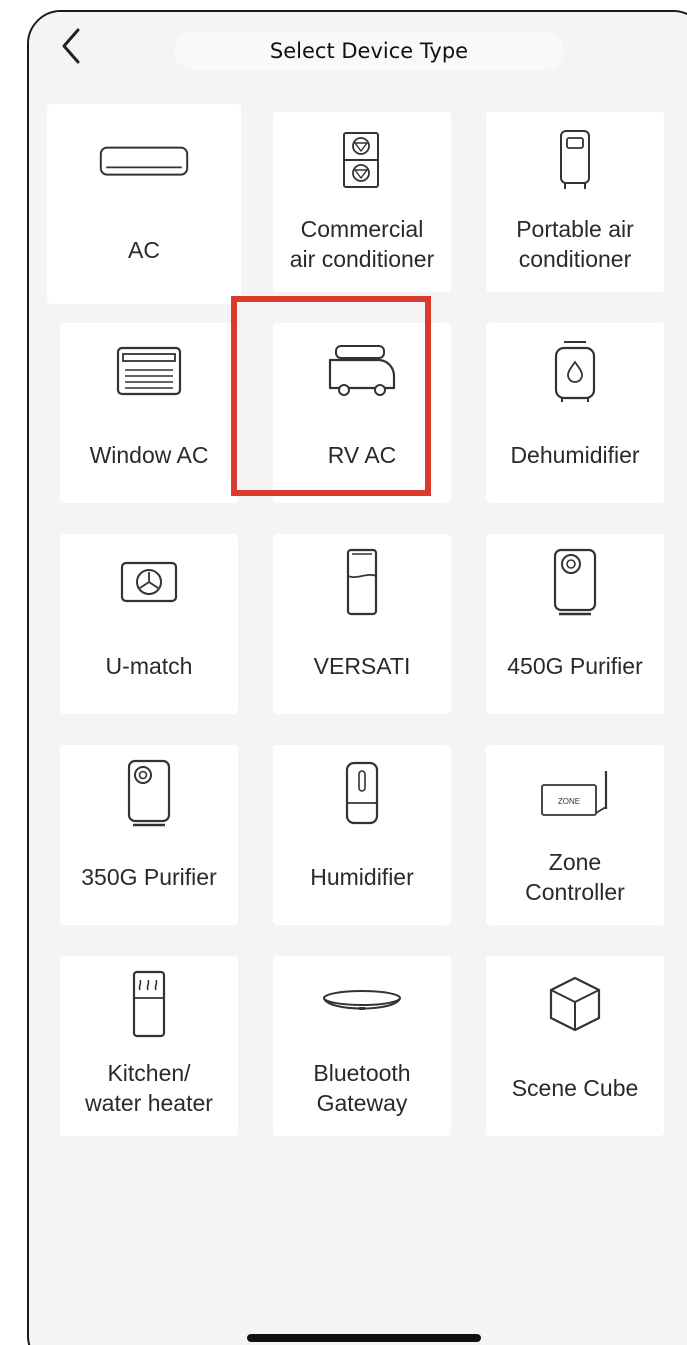  I want to click on page-title: Select Device Type, so click(369, 51).